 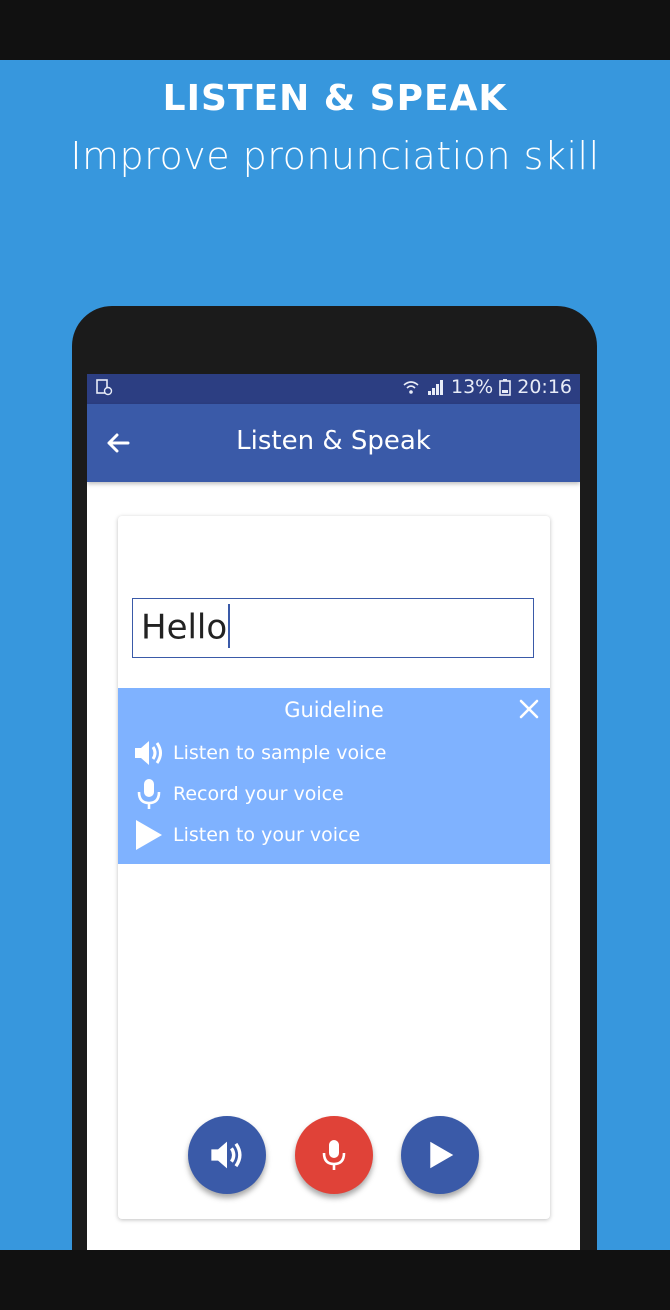 I want to click on play-recording-button, so click(x=440, y=1155).